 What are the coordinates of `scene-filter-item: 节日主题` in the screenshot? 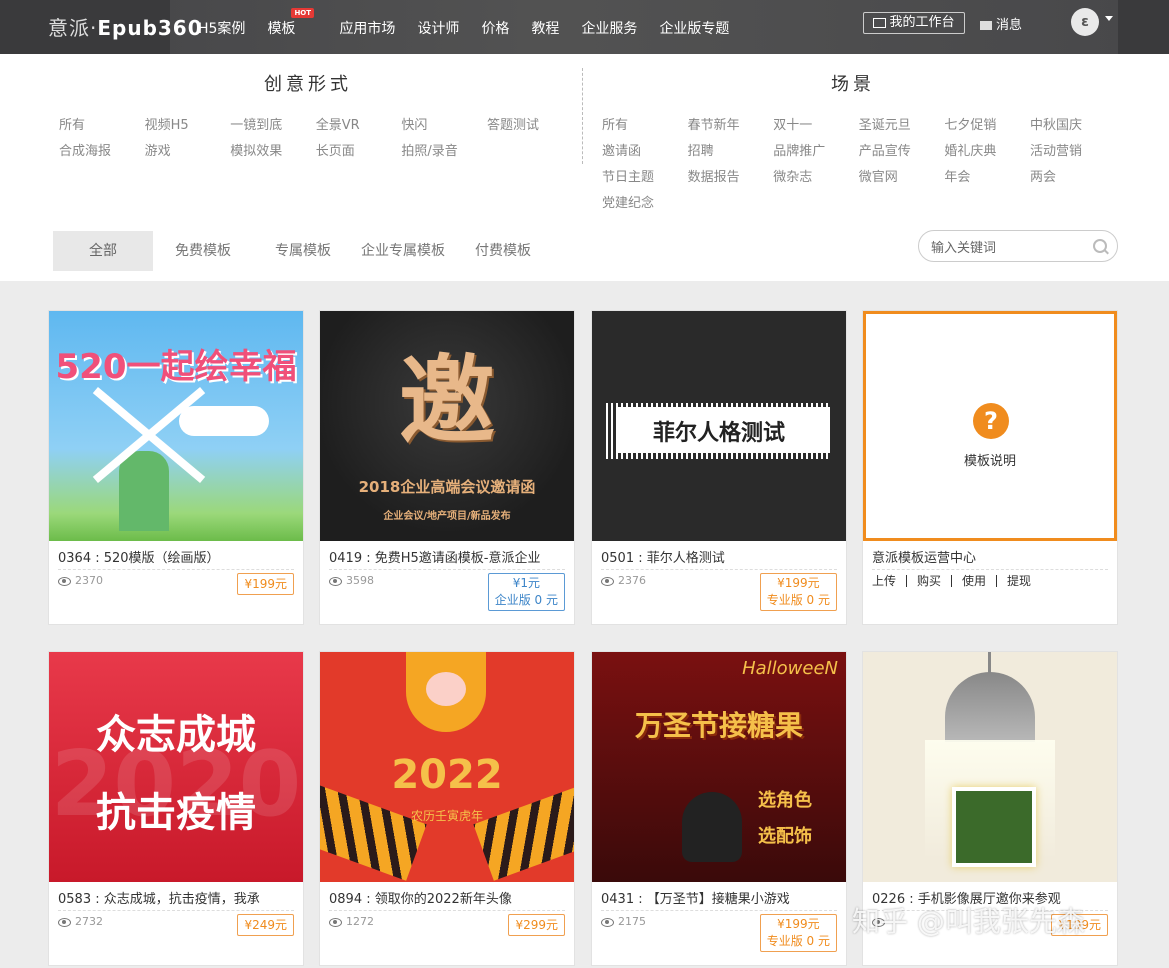 It's located at (645, 178).